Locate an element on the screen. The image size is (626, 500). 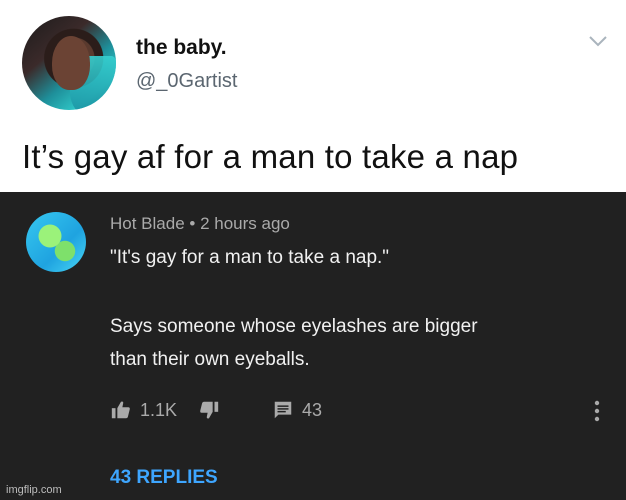
comment-icon is located at coordinates (283, 410).